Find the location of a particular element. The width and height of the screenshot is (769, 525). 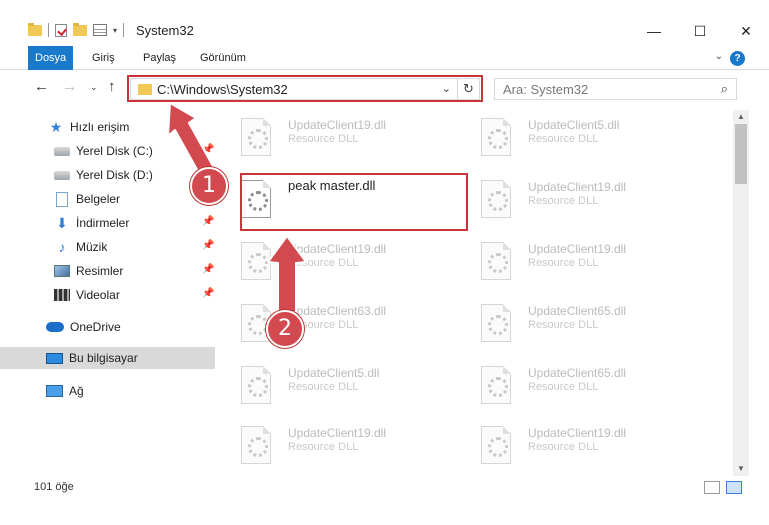

tab-share: Paylaş is located at coordinates (159, 58).